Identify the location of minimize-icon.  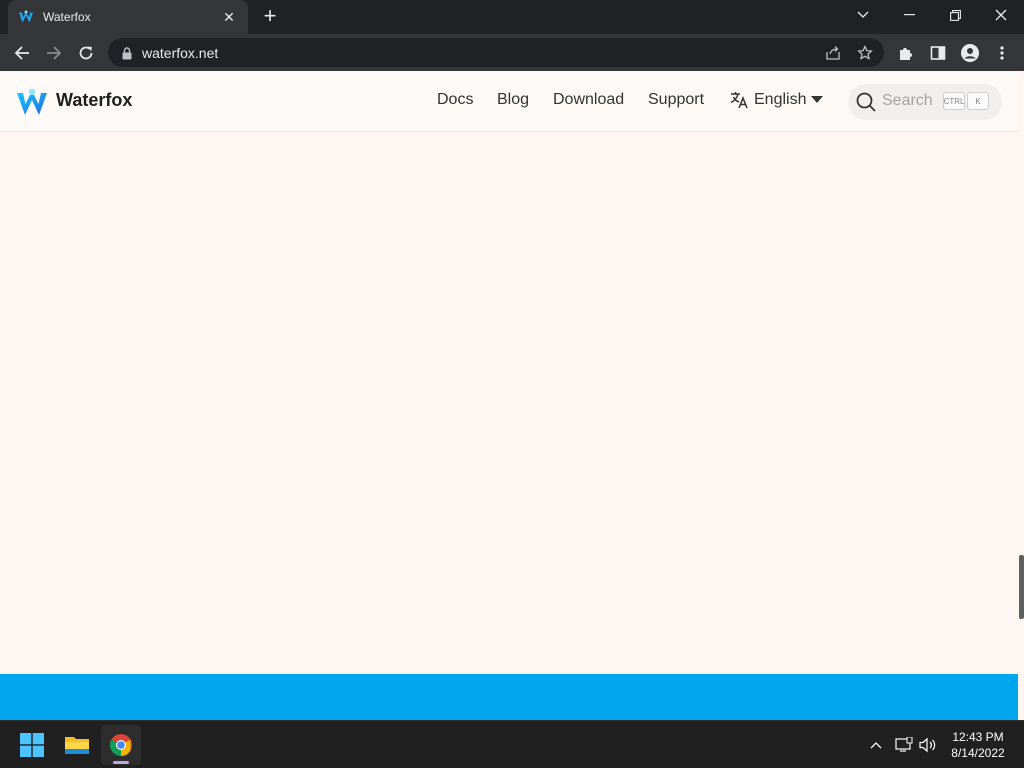
(909, 15).